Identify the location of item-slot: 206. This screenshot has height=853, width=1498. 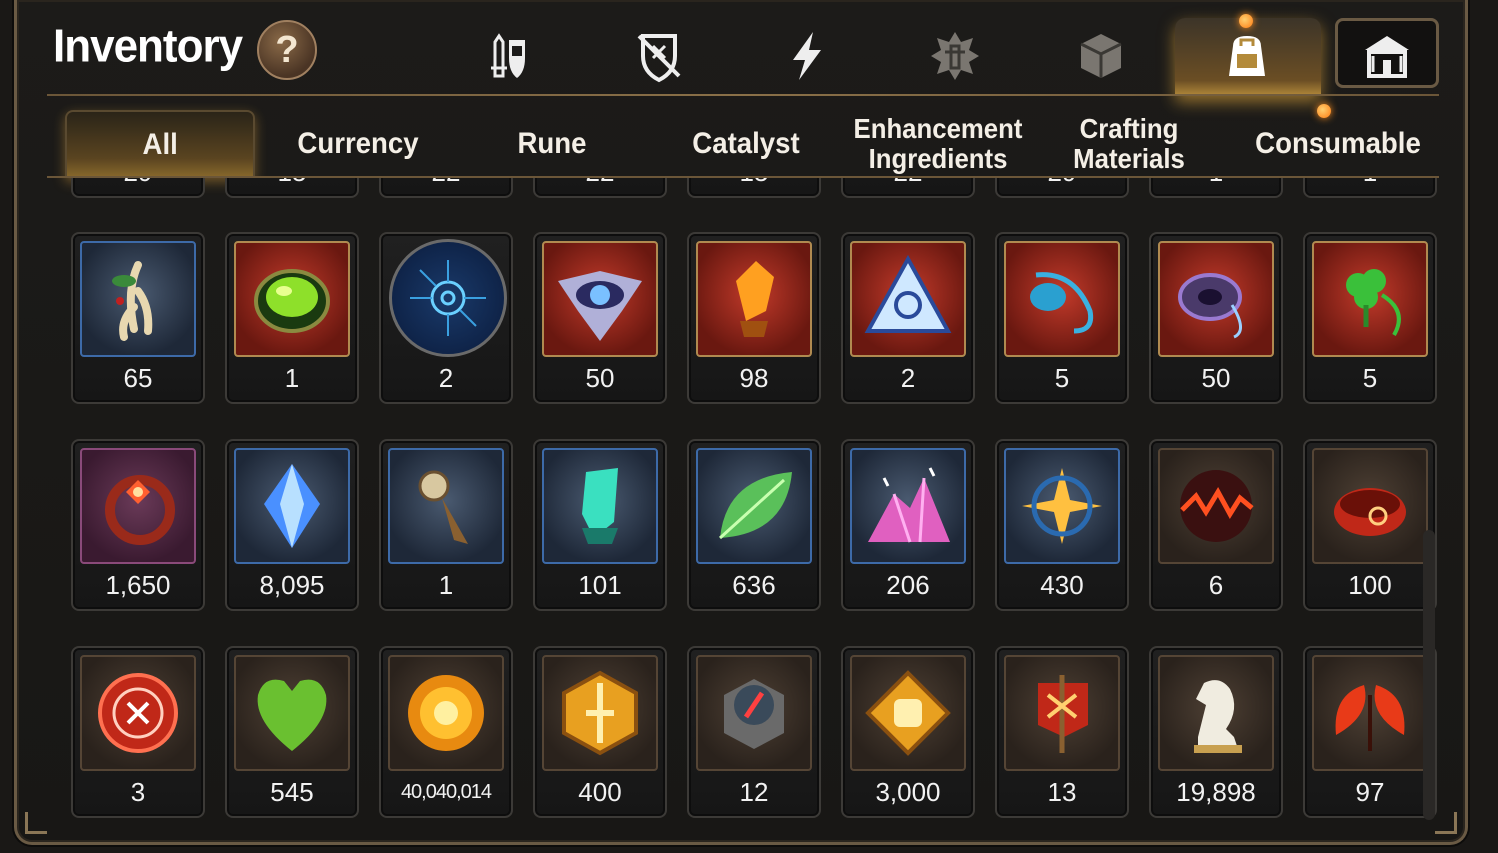
(908, 525).